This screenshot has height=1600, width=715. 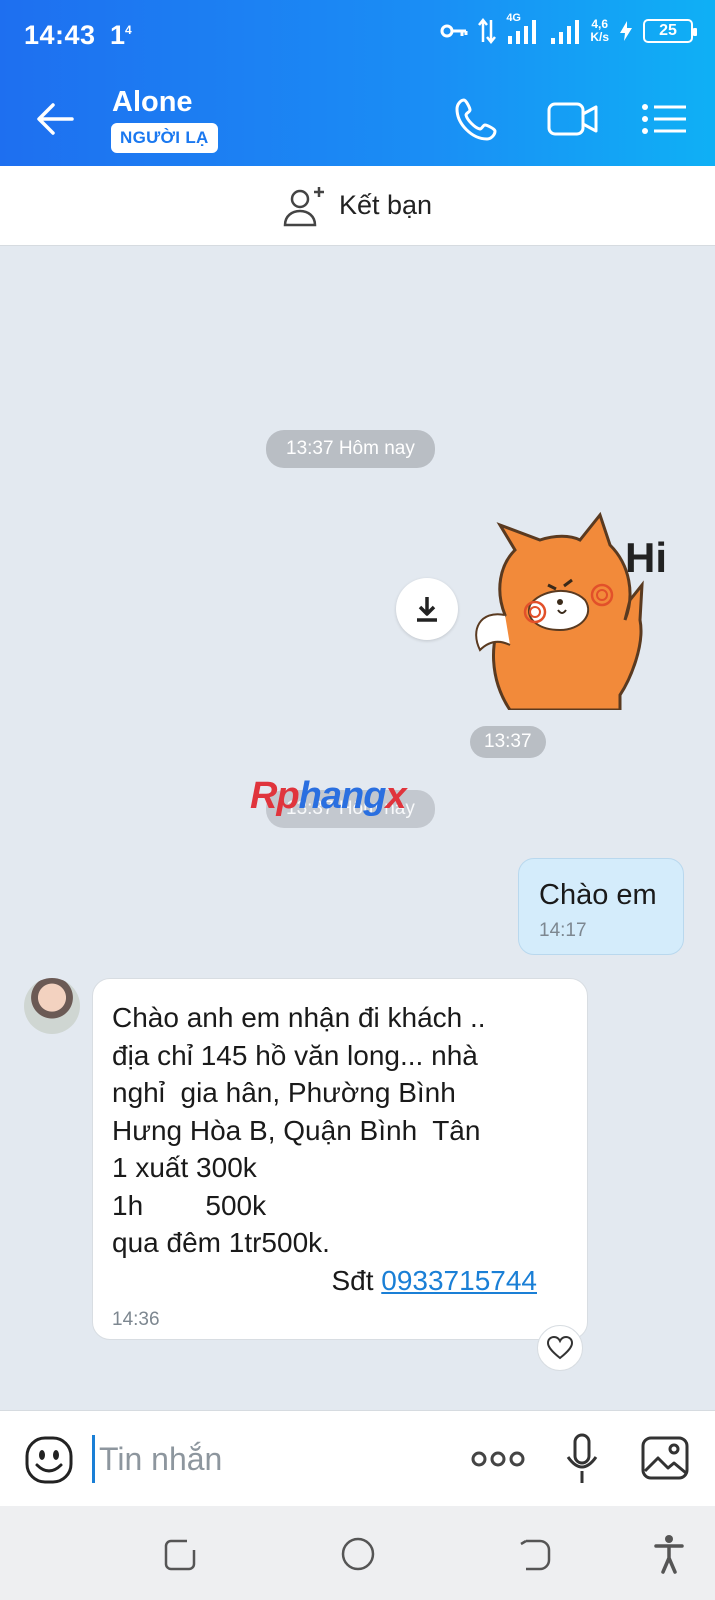 What do you see at coordinates (357, 119) in the screenshot?
I see `chat-header: Alone NGƯỜI LẠ` at bounding box center [357, 119].